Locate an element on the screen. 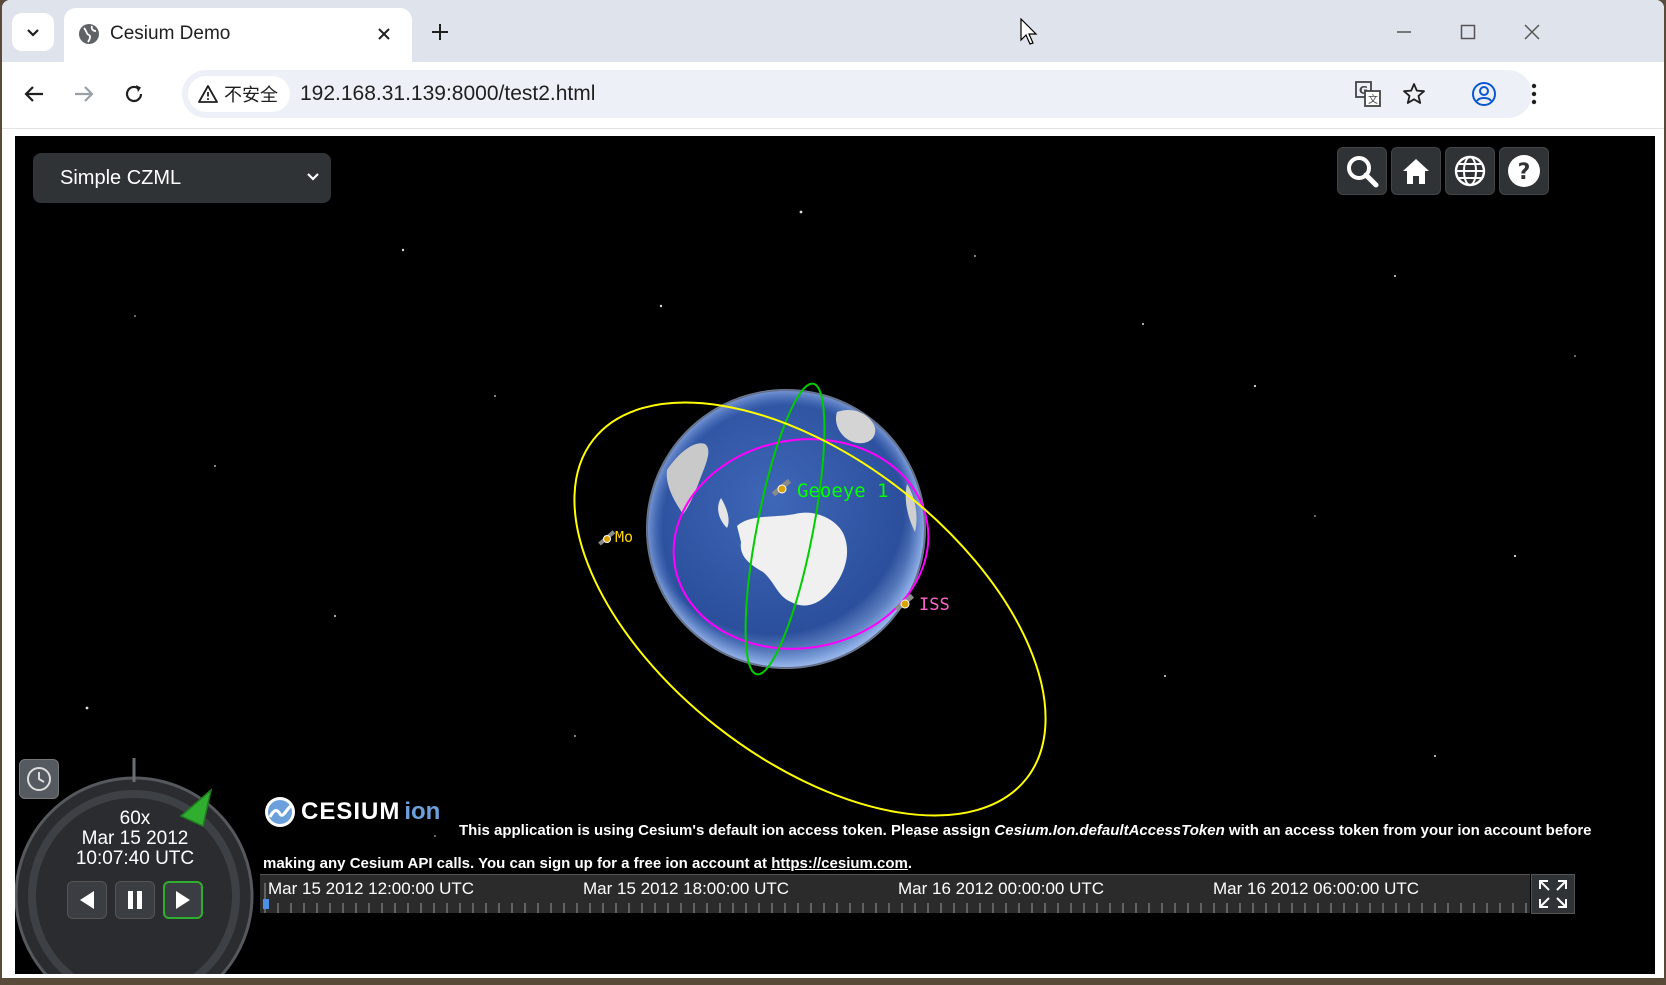 The image size is (1666, 985). address-bar: 不安全 192.168.31.139:8000/test2.html G文 is located at coordinates (857, 94).